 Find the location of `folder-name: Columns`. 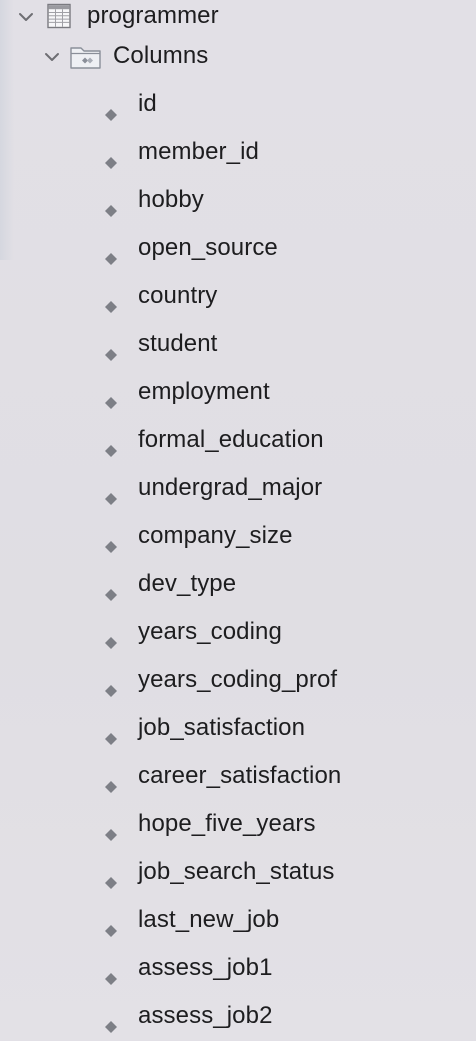

folder-name: Columns is located at coordinates (161, 55).